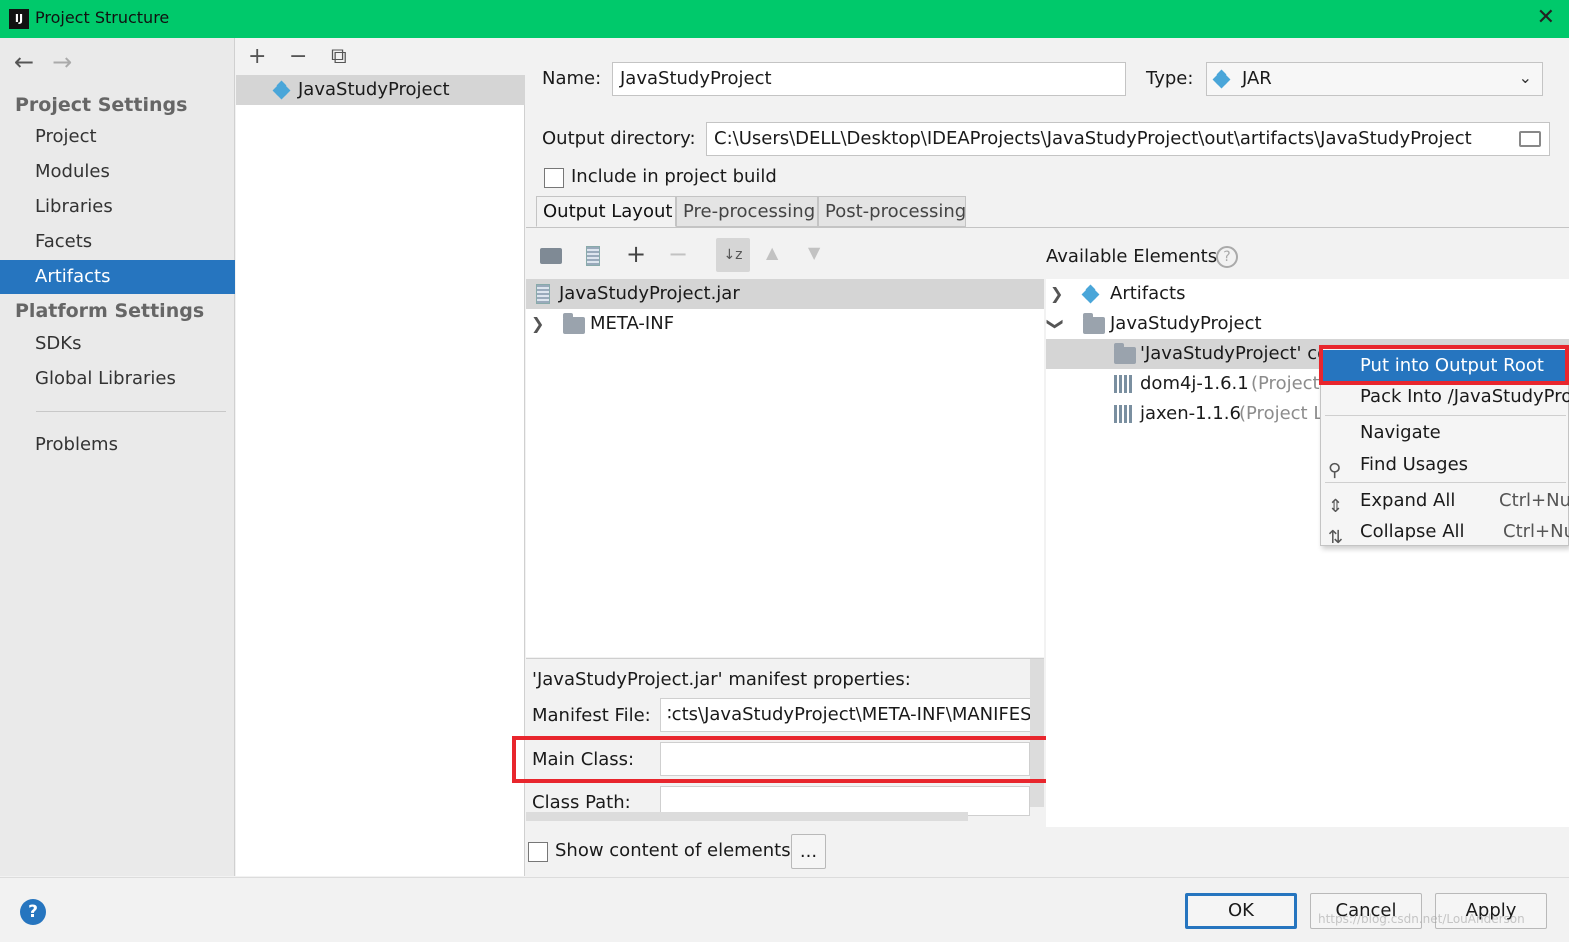 Image resolution: width=1569 pixels, height=942 pixels. Describe the element at coordinates (1190, 413) in the screenshot. I see `available-tree-label: jaxen-1.1.6` at that location.